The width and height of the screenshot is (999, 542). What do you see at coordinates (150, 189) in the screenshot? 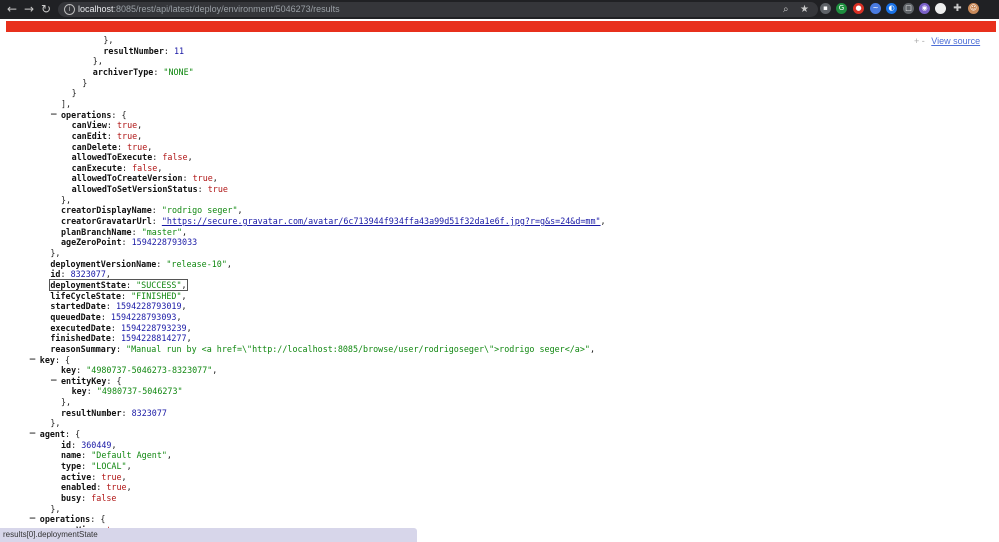
I see `json-property: allowedToSetVersionStatus: true` at bounding box center [150, 189].